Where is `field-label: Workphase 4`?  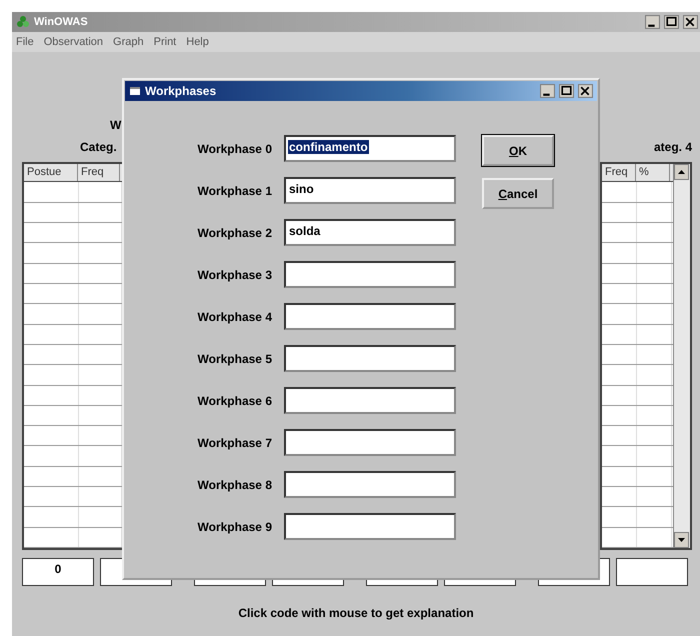 field-label: Workphase 4 is located at coordinates (234, 317).